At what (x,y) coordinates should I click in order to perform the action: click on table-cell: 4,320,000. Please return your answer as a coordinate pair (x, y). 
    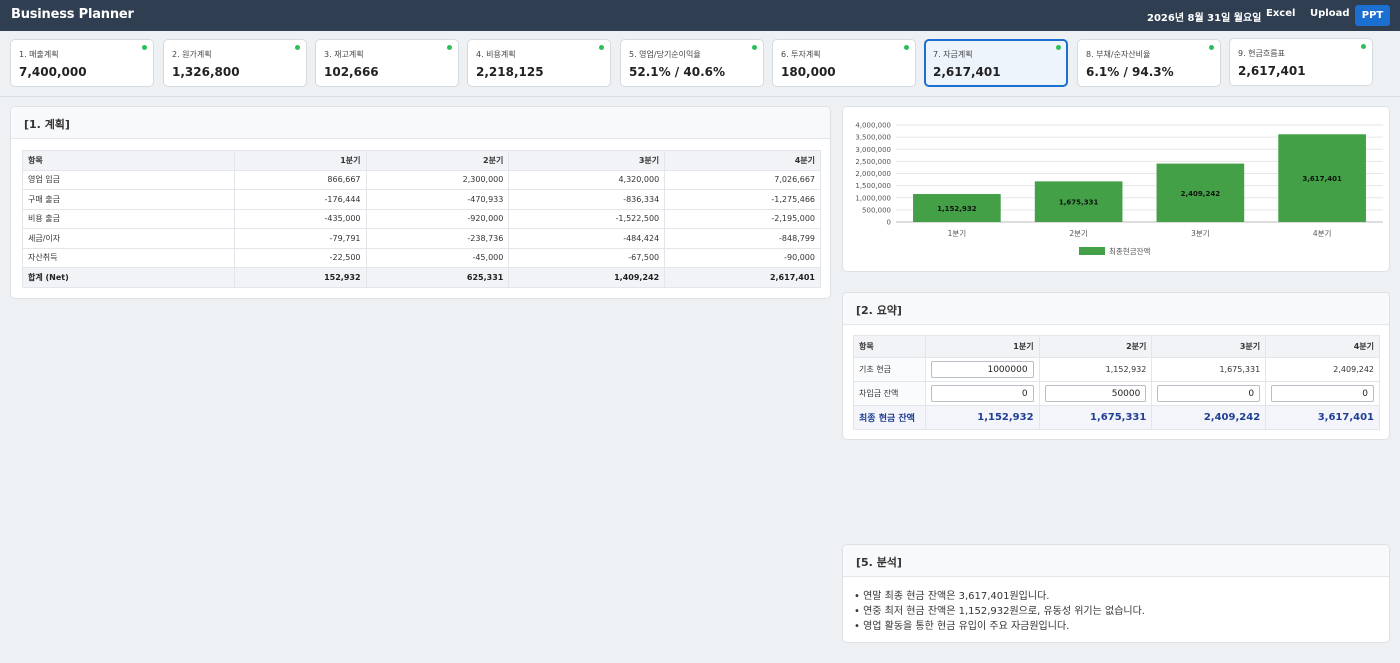
    Looking at the image, I should click on (587, 179).